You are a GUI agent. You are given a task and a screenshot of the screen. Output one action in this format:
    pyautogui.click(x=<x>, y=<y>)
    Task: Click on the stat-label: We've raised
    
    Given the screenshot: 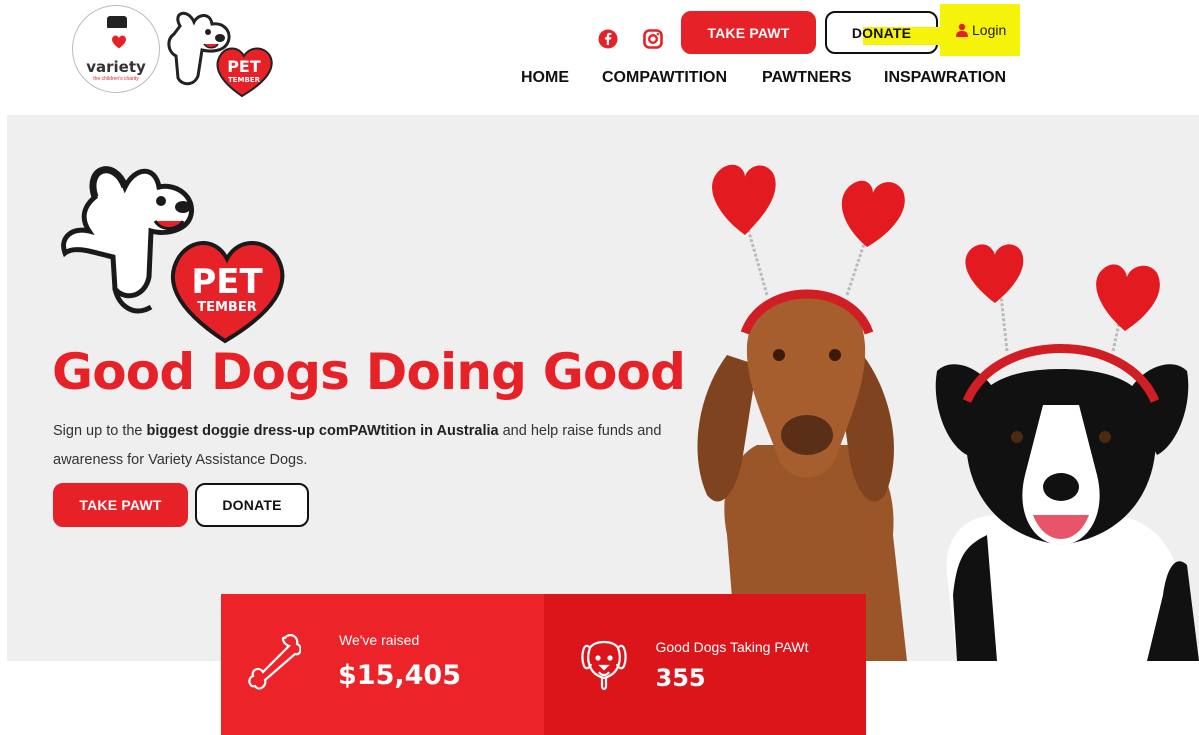 What is the action you would take?
    pyautogui.click(x=379, y=640)
    